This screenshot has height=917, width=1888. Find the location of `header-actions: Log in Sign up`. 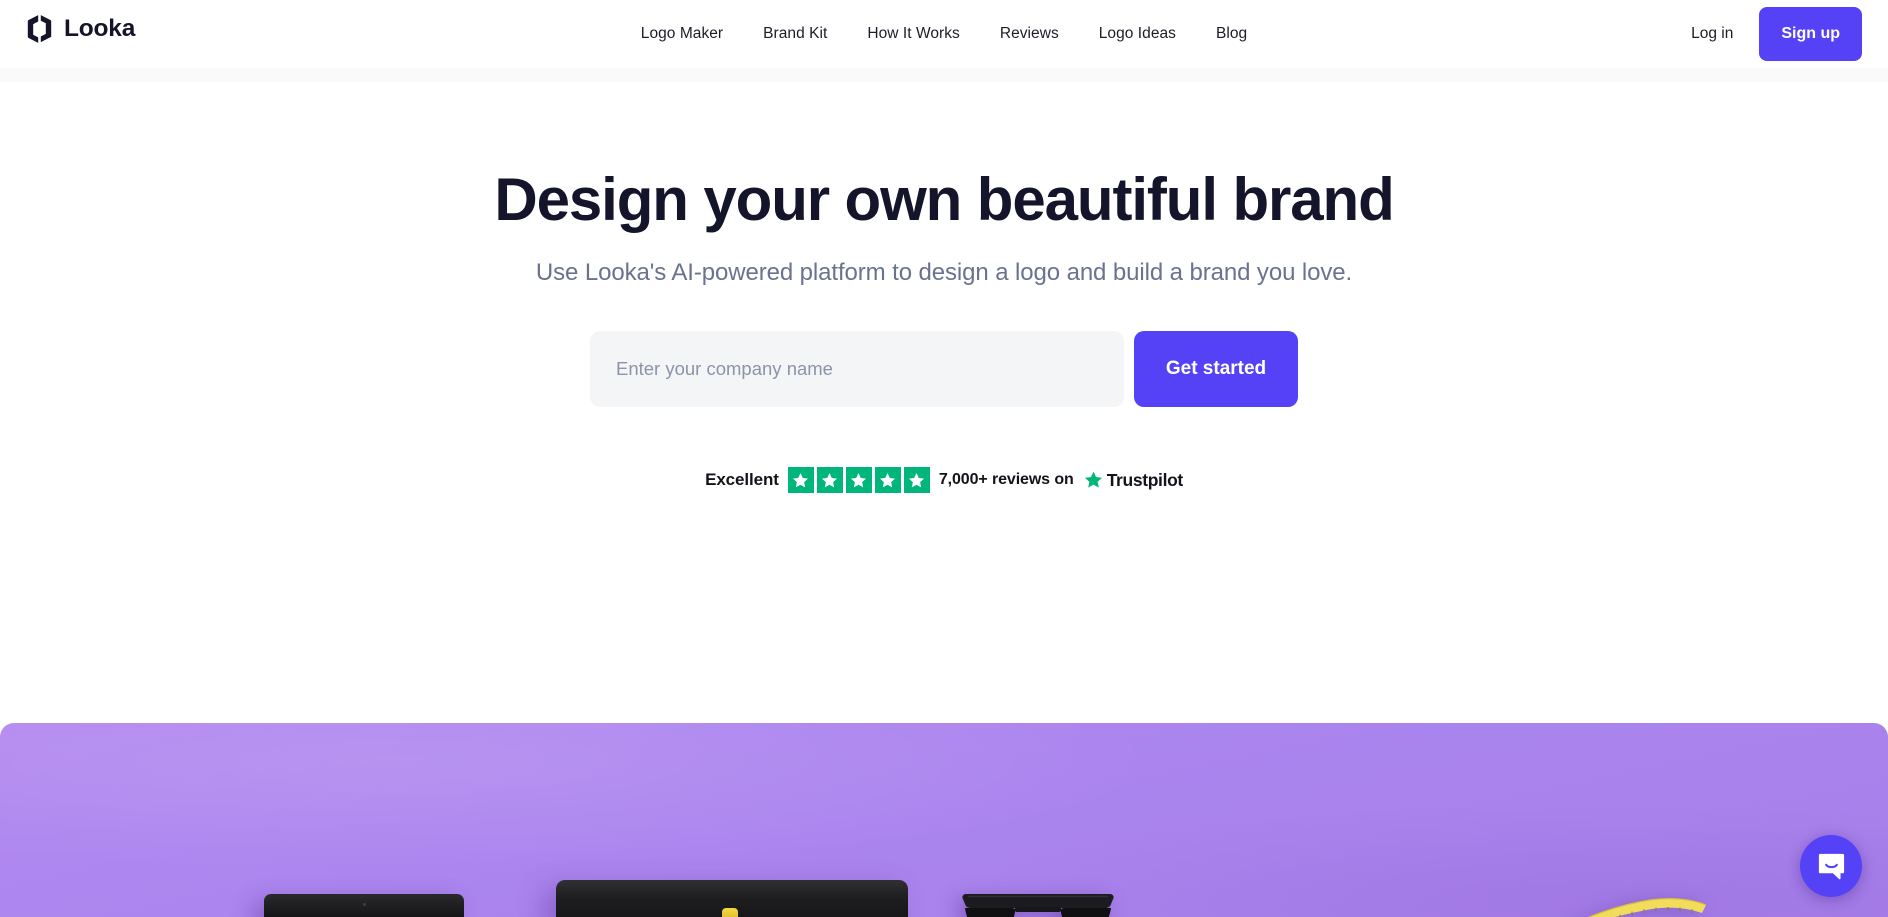

header-actions: Log in Sign up is located at coordinates (1776, 34).